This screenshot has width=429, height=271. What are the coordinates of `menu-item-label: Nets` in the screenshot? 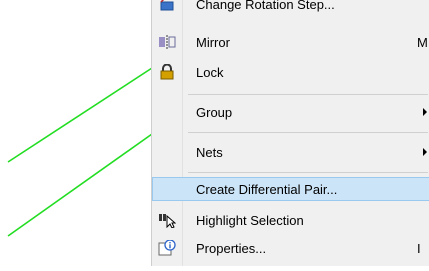 It's located at (209, 152).